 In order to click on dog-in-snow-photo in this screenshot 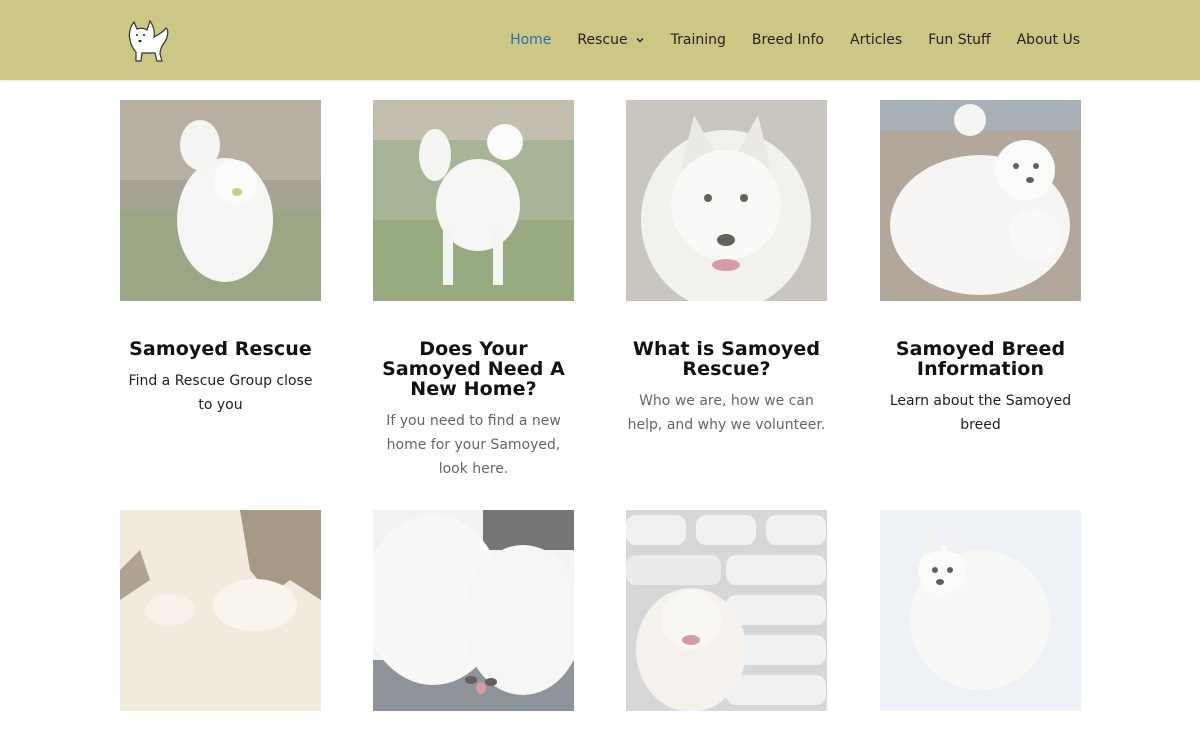, I will do `click(980, 610)`.